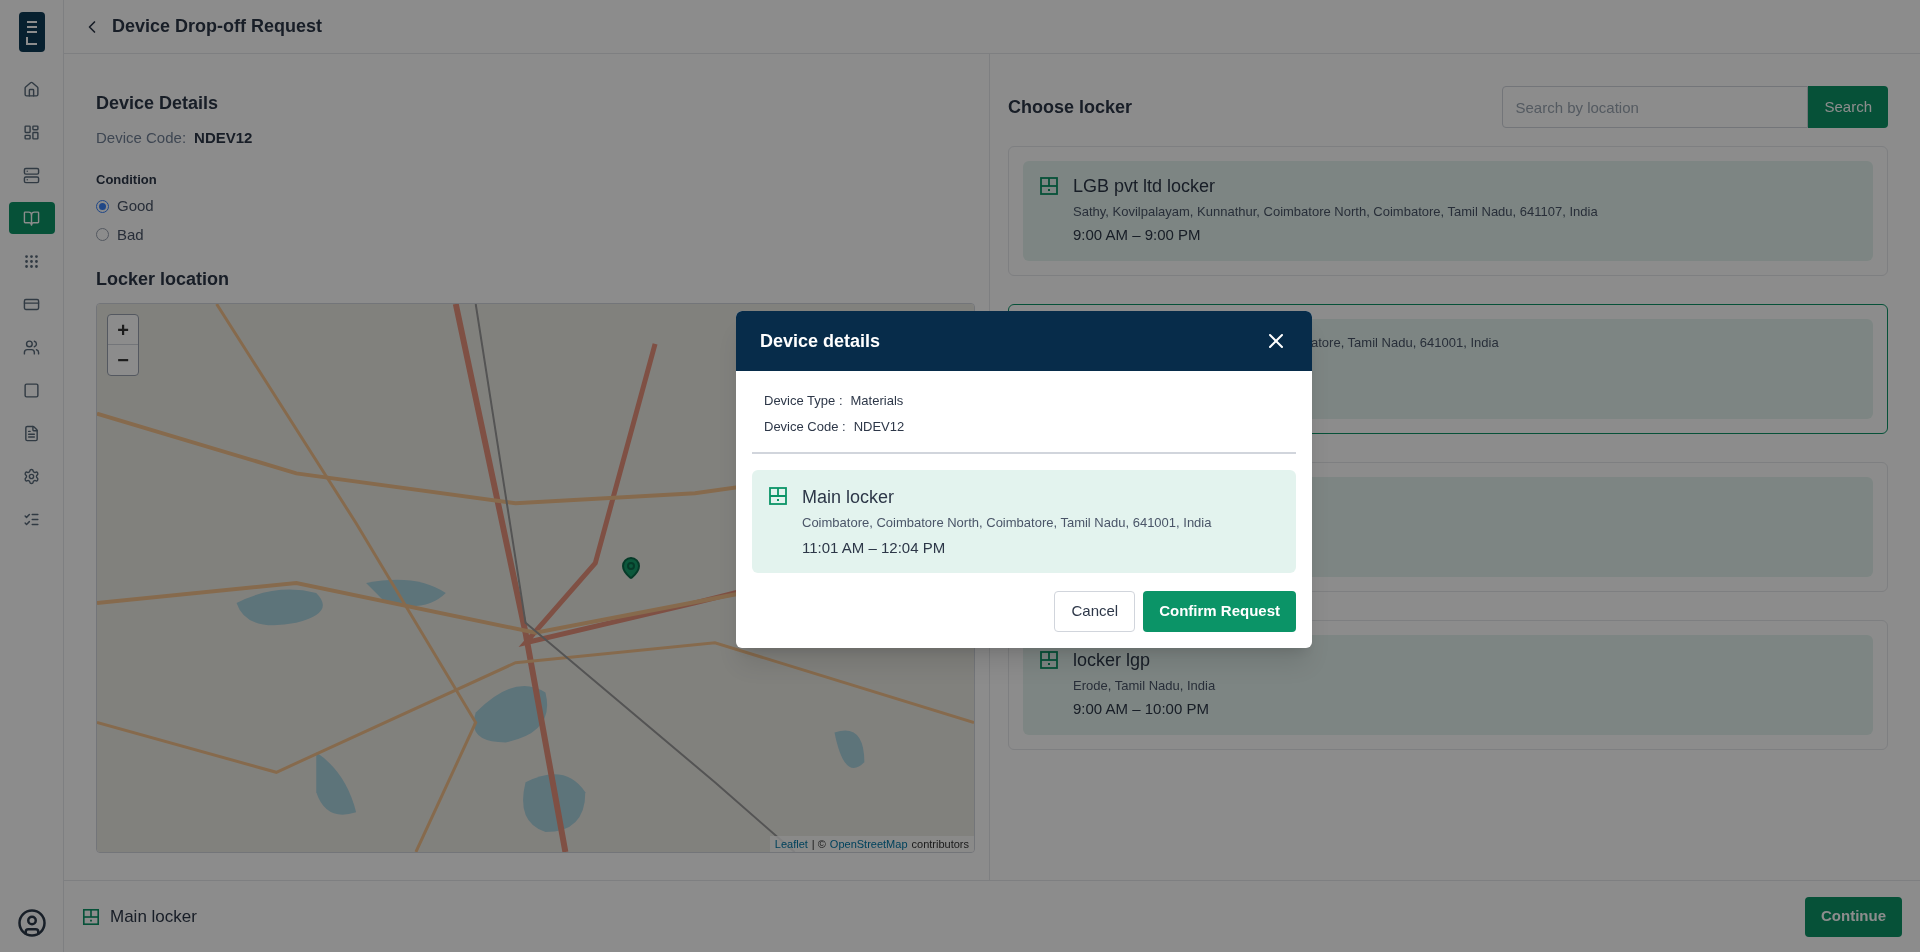 The width and height of the screenshot is (1920, 952). Describe the element at coordinates (940, 844) in the screenshot. I see `attribution-text: contributors` at that location.